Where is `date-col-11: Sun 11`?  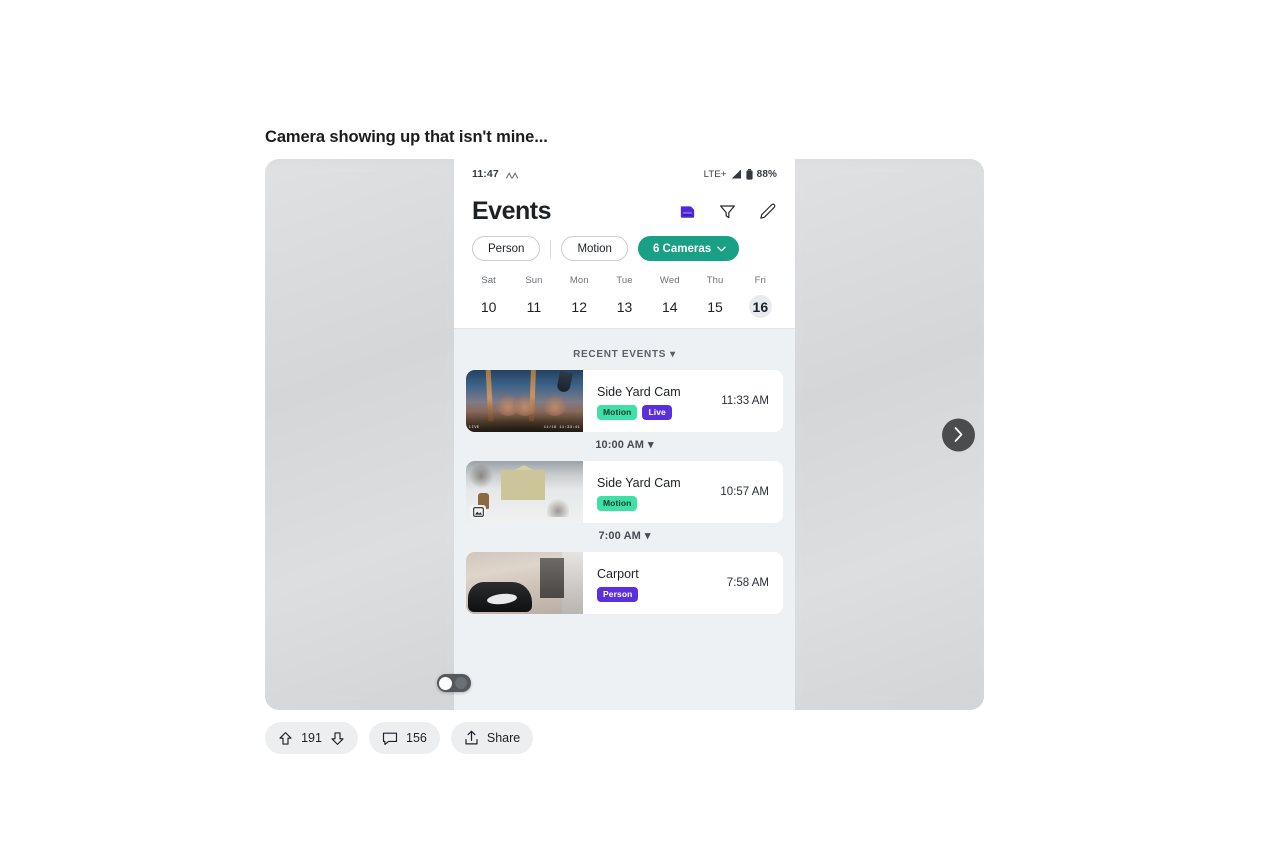
date-col-11: Sun 11 is located at coordinates (533, 296).